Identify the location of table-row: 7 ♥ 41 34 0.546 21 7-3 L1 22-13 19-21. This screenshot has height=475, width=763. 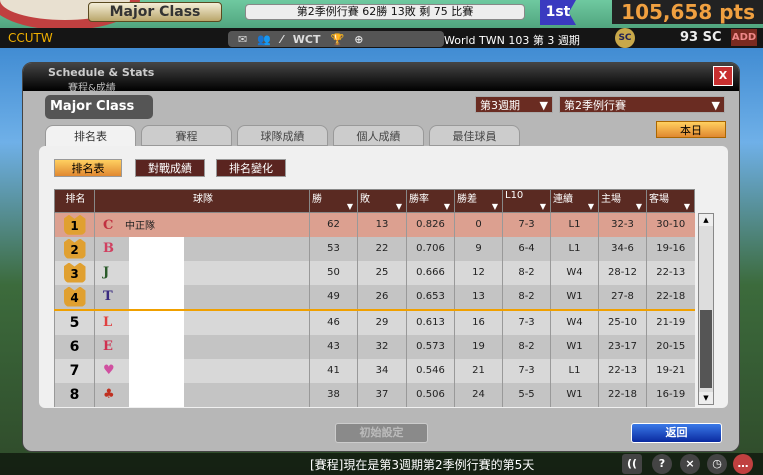
(374, 370).